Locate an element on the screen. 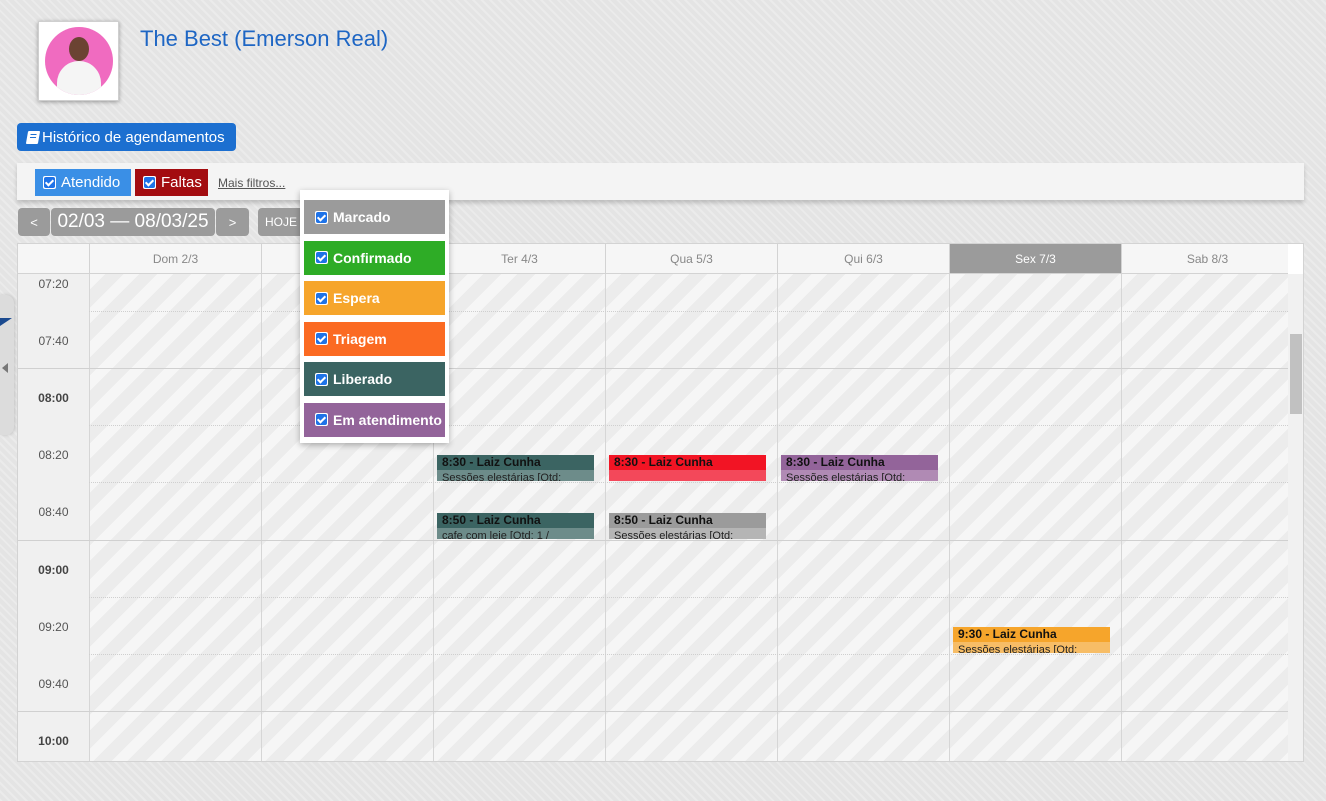 Image resolution: width=1326 pixels, height=801 pixels. prev-week-button: < is located at coordinates (34, 222).